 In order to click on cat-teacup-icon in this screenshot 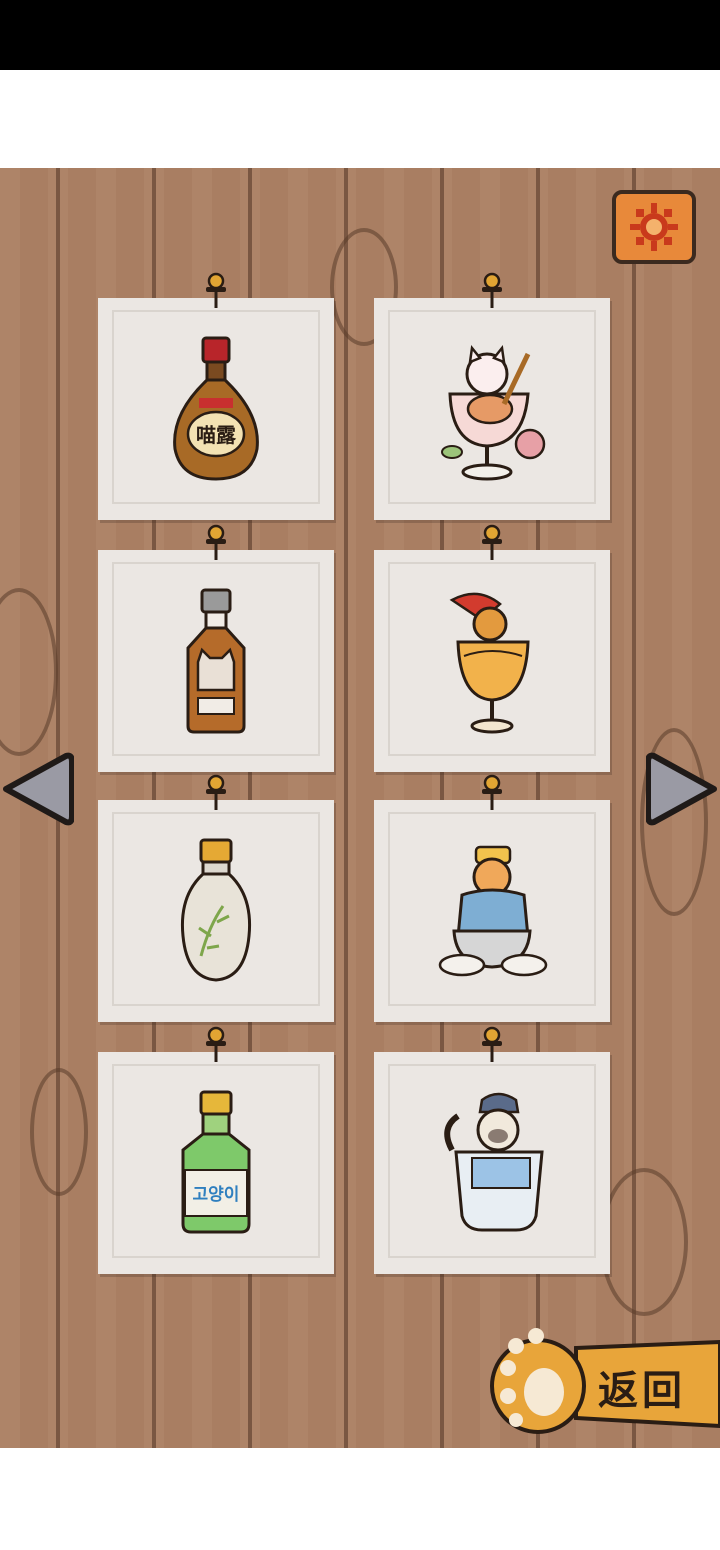, I will do `click(493, 911)`.